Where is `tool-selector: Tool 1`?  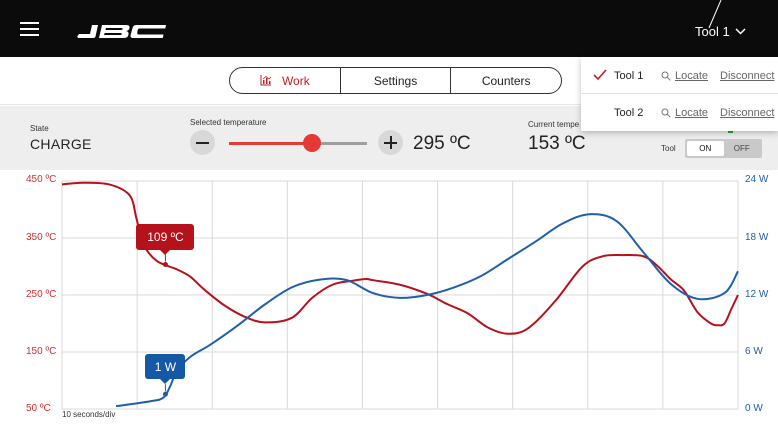 tool-selector: Tool 1 is located at coordinates (720, 31).